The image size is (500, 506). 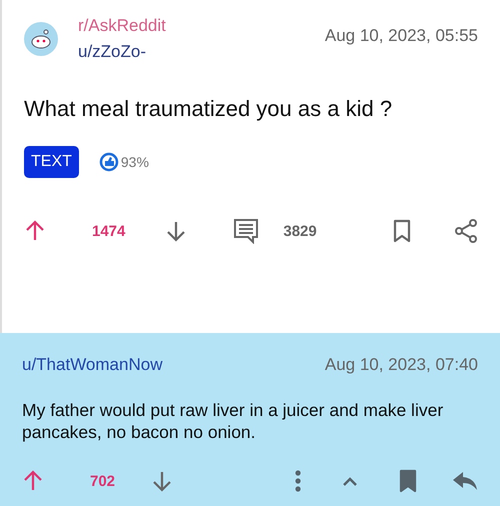 What do you see at coordinates (191, 52) in the screenshot?
I see `author-link: u/zZoZo-` at bounding box center [191, 52].